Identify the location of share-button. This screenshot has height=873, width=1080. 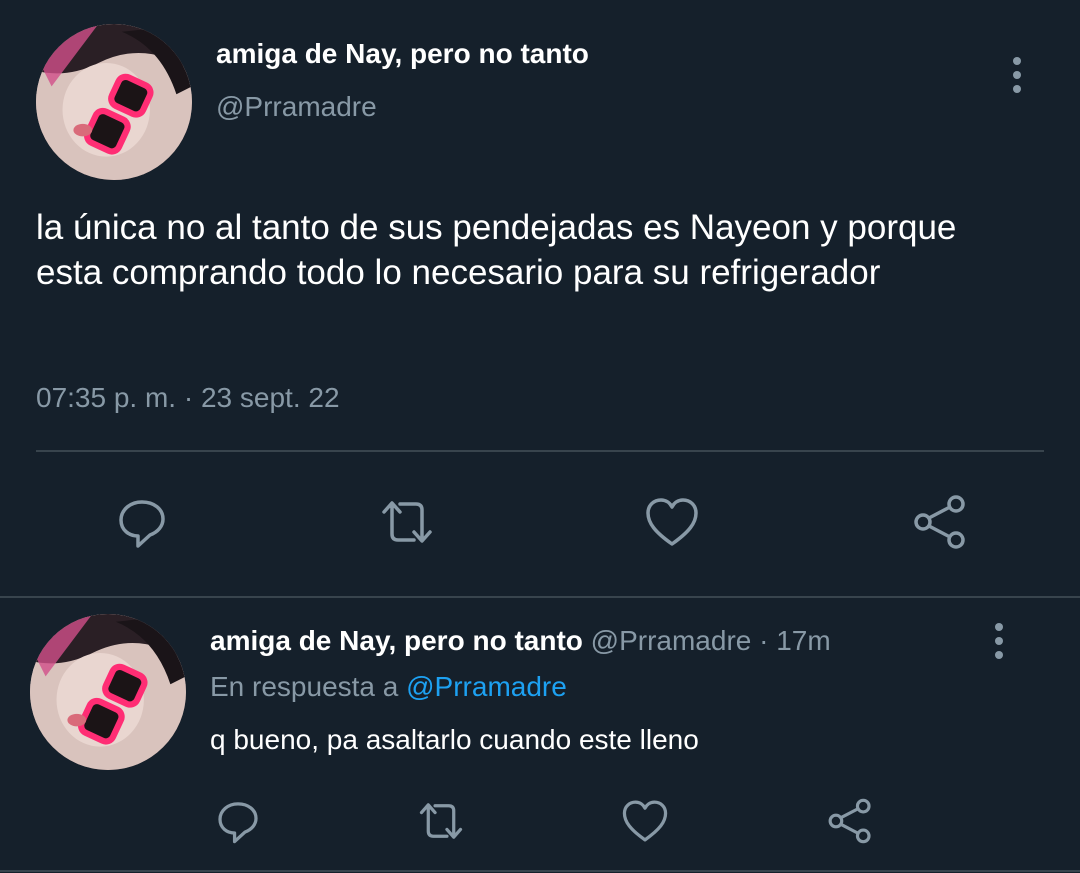
(940, 522).